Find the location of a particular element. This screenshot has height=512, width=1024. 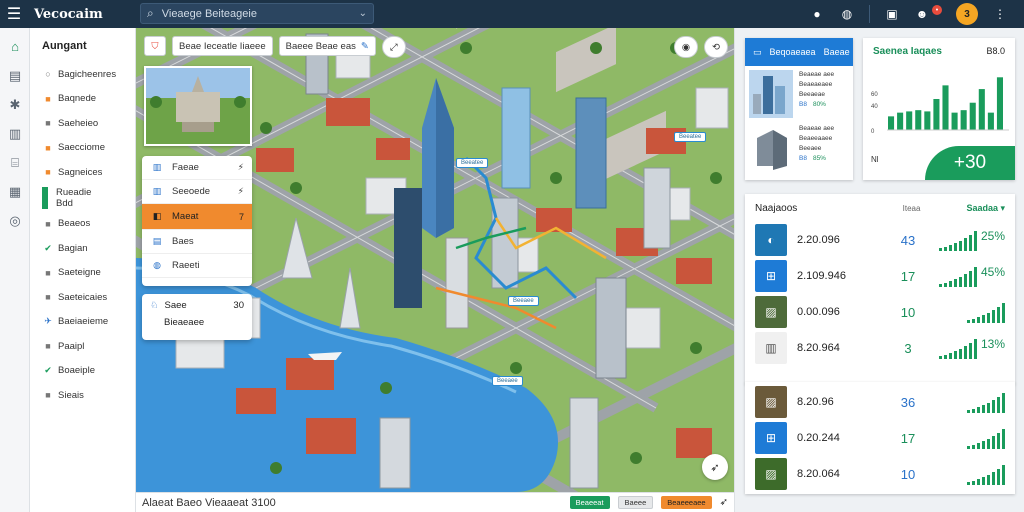

sidebar-item: ■ Saeteicaies is located at coordinates (82, 297).